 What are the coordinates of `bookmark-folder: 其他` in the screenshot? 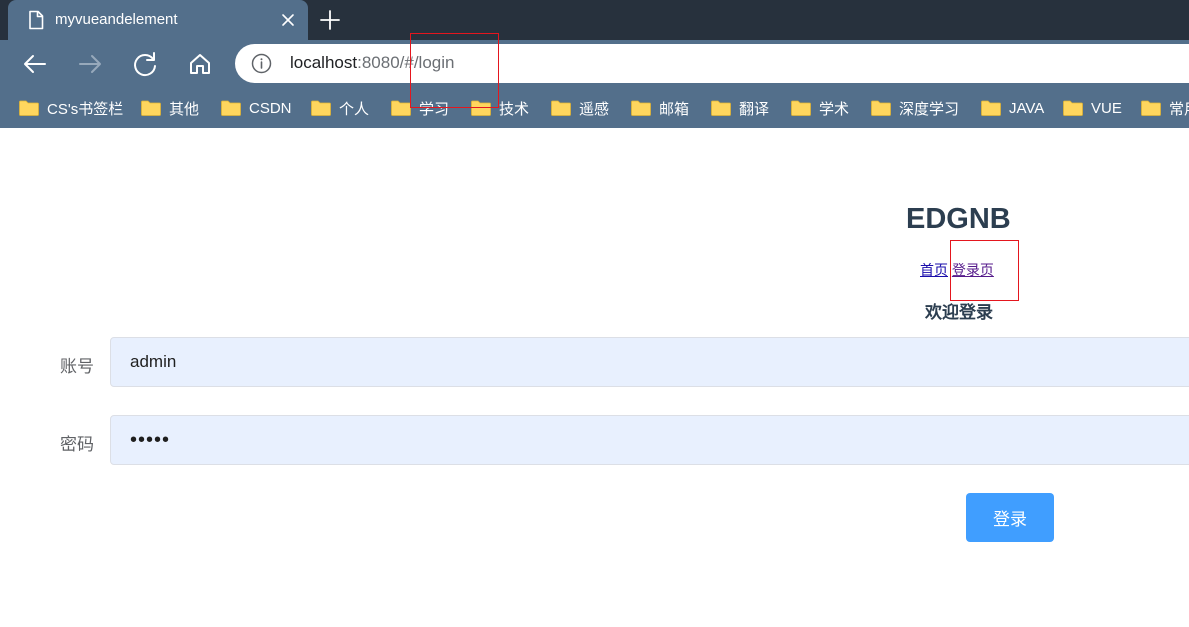 It's located at (170, 108).